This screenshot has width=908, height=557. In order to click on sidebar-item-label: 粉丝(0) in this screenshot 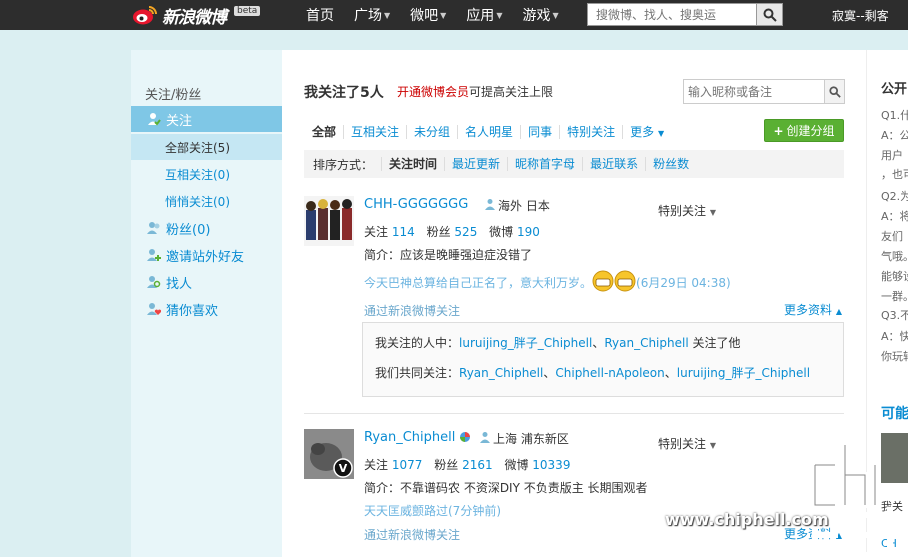, I will do `click(188, 230)`.